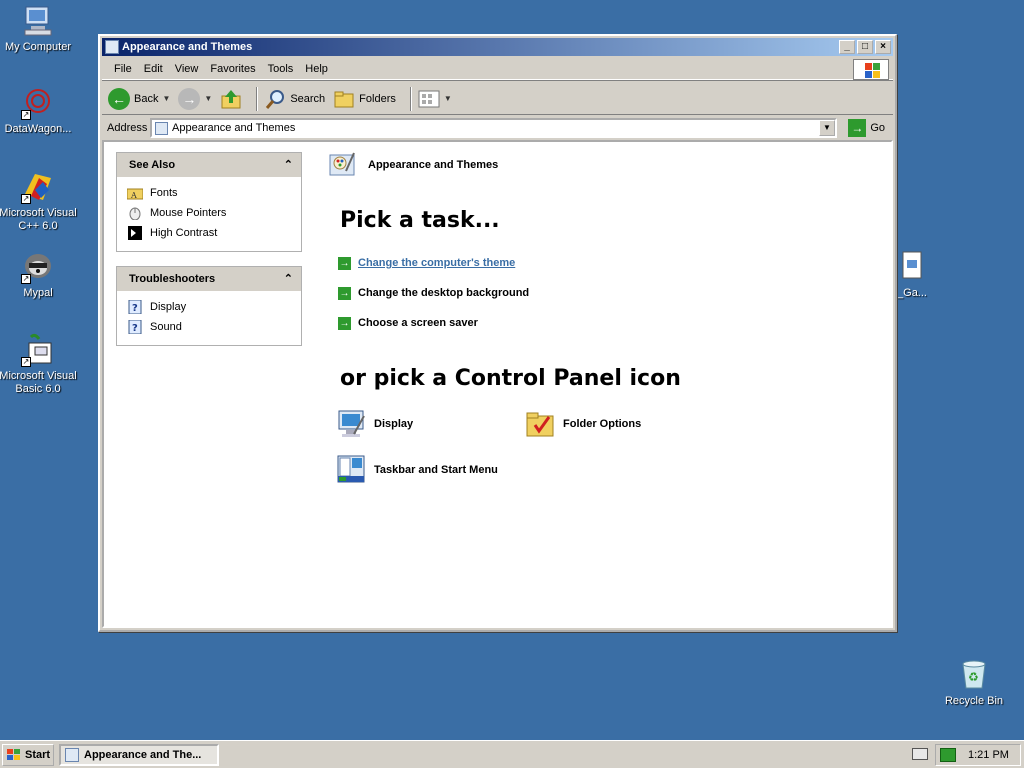 The image size is (1024, 768). I want to click on mouse-icon, so click(135, 213).